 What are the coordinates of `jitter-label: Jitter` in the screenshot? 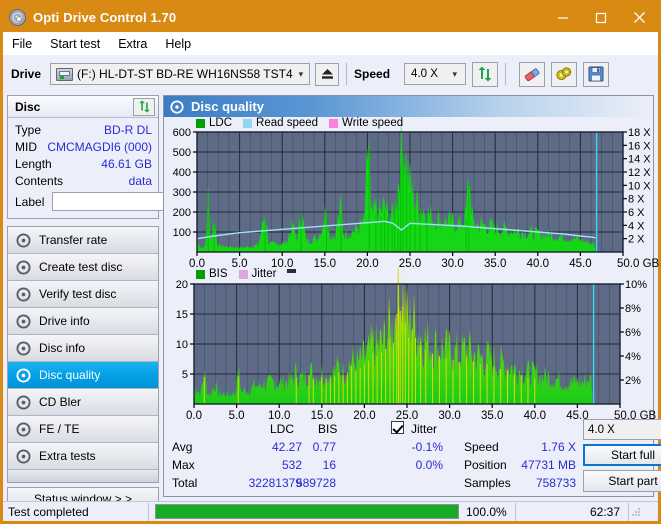 It's located at (424, 429).